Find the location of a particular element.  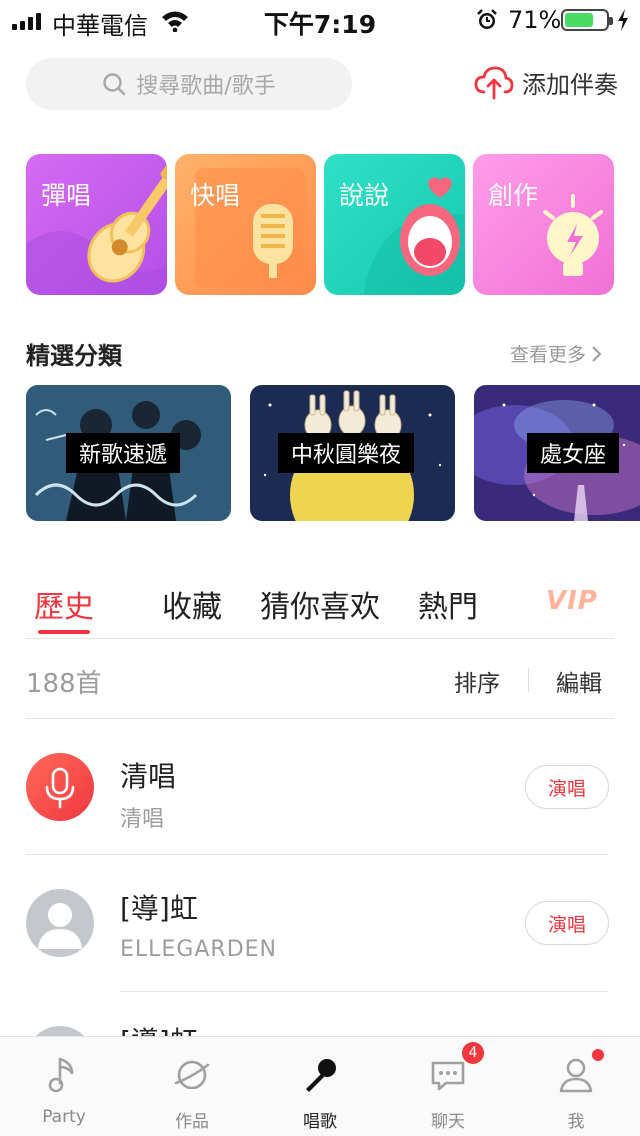

tab-indicator is located at coordinates (64, 632).